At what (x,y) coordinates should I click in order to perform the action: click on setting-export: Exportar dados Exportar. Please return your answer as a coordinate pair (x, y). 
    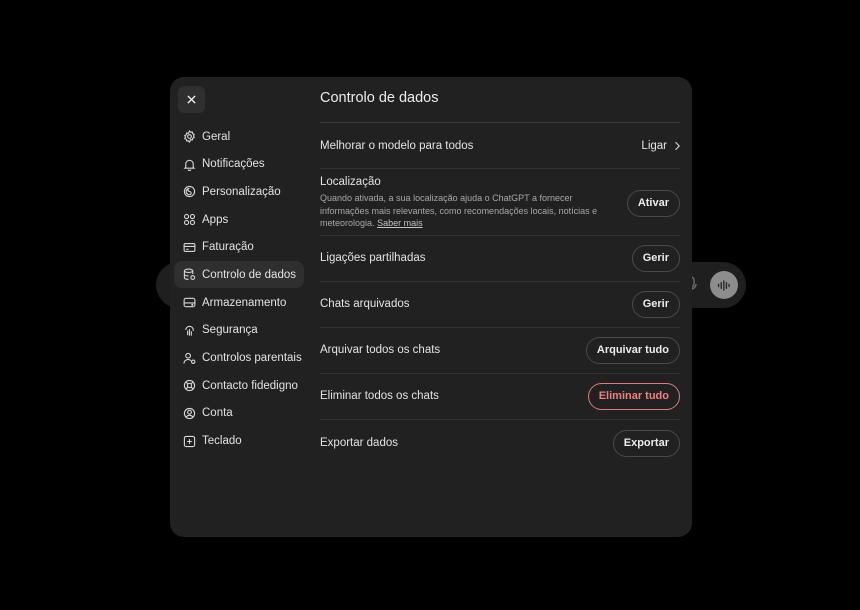
    Looking at the image, I should click on (500, 443).